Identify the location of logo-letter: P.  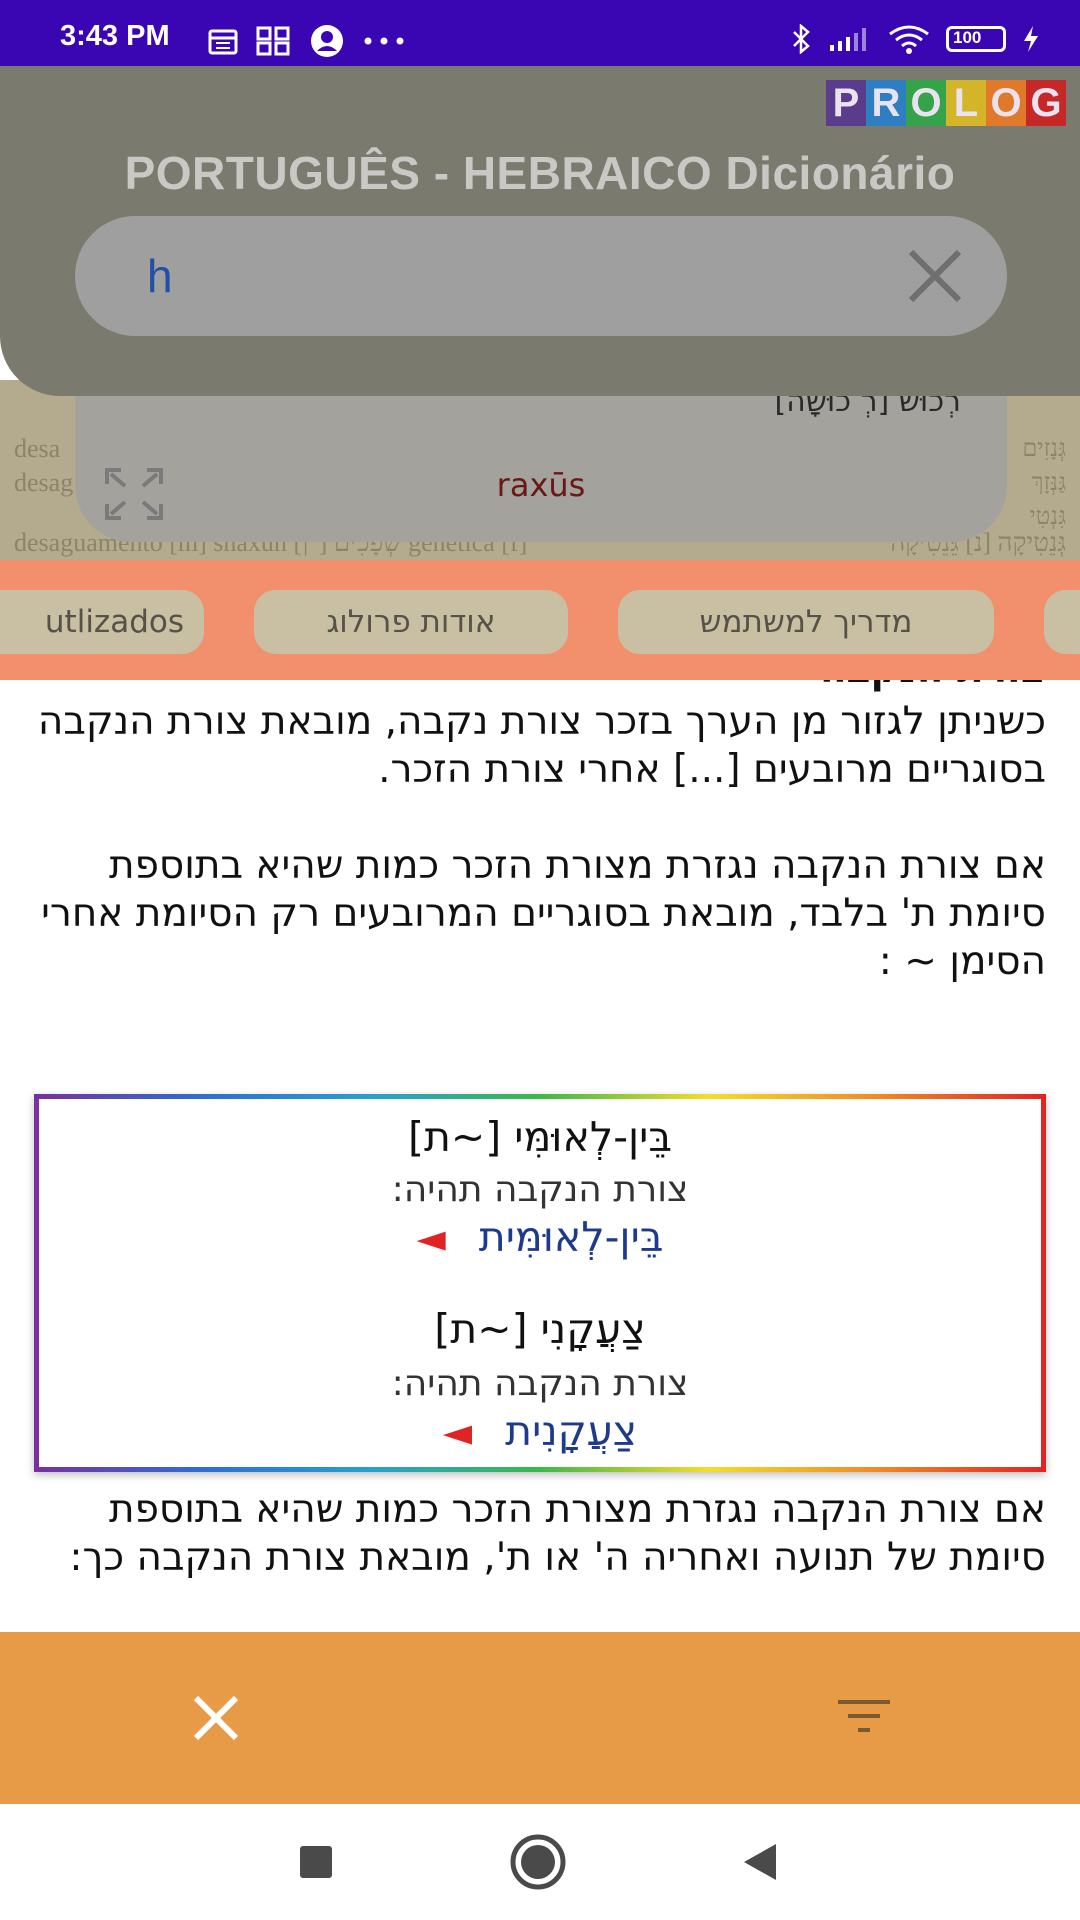
(846, 103).